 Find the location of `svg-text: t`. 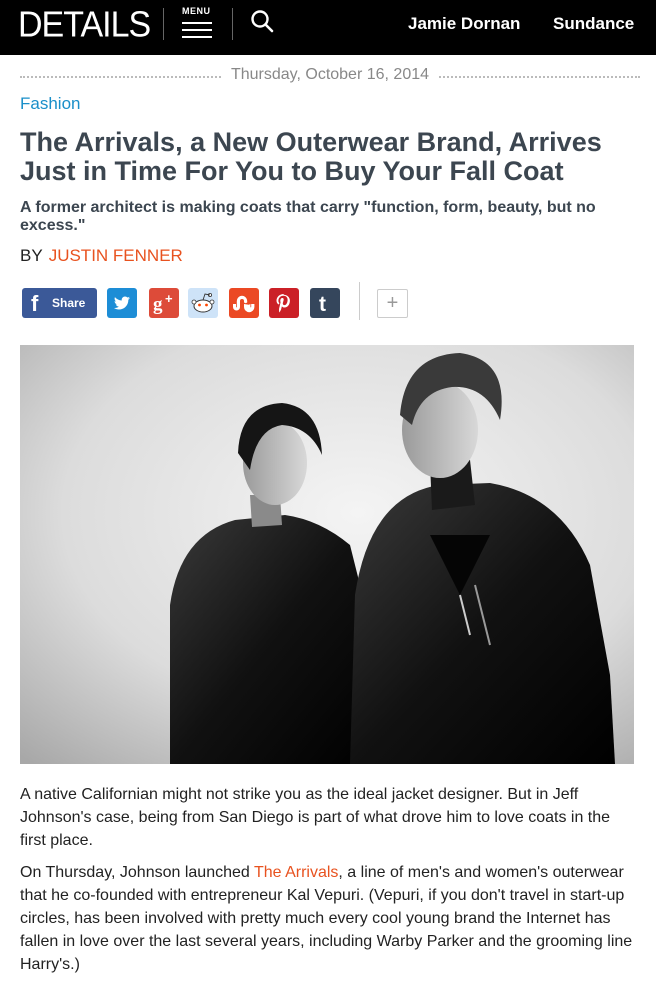

svg-text: t is located at coordinates (322, 304).